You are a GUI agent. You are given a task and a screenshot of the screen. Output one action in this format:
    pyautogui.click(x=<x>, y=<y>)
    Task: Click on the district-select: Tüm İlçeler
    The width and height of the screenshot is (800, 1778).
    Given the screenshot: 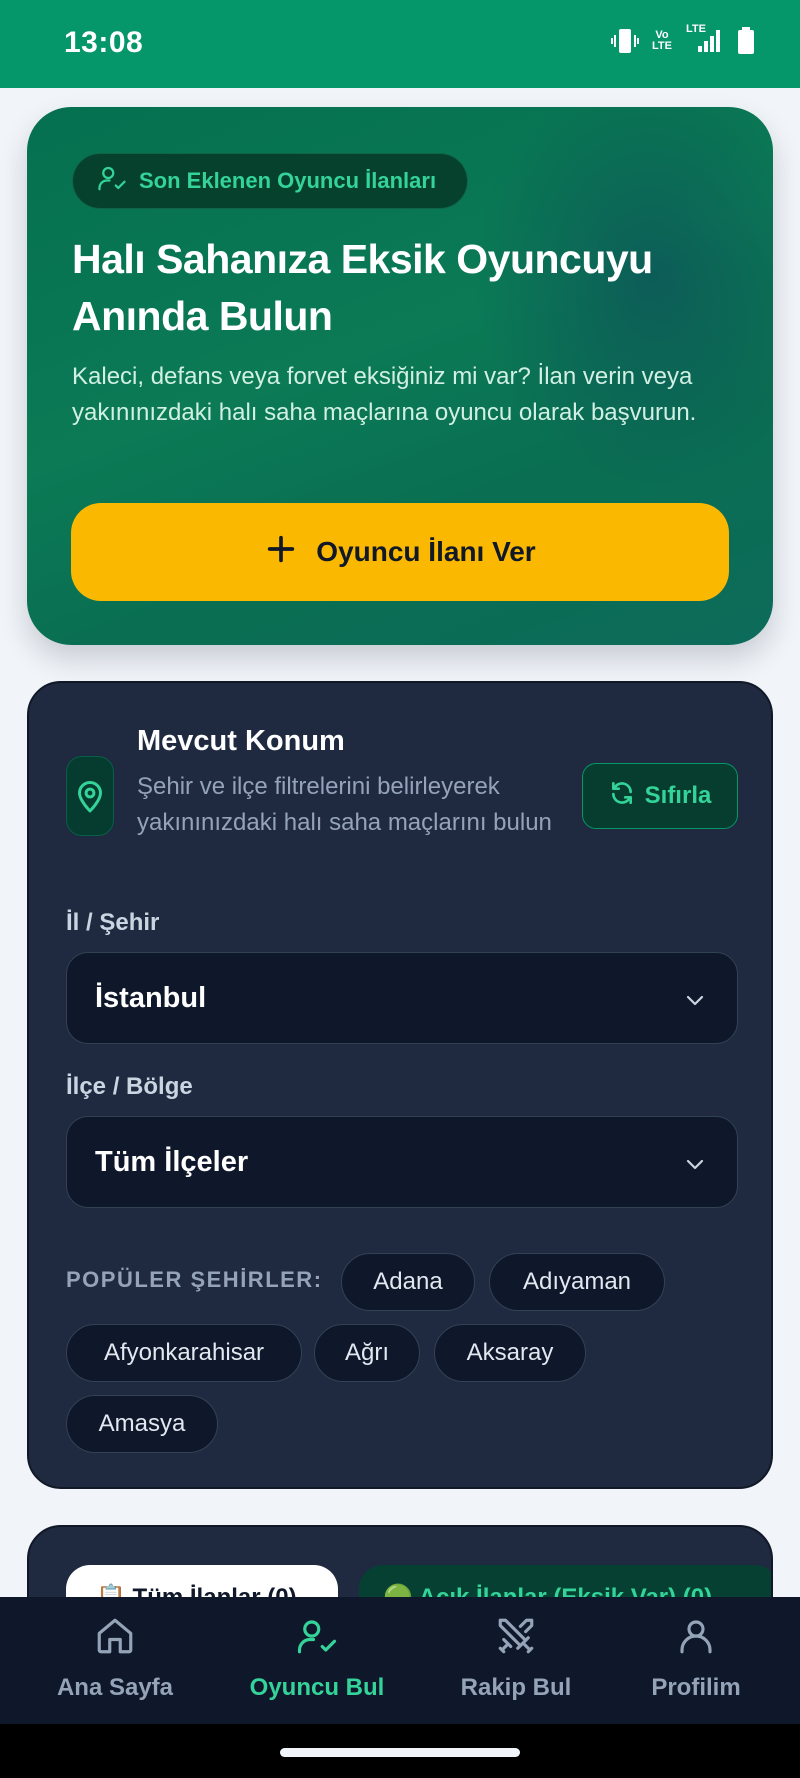 What is the action you would take?
    pyautogui.click(x=402, y=1162)
    